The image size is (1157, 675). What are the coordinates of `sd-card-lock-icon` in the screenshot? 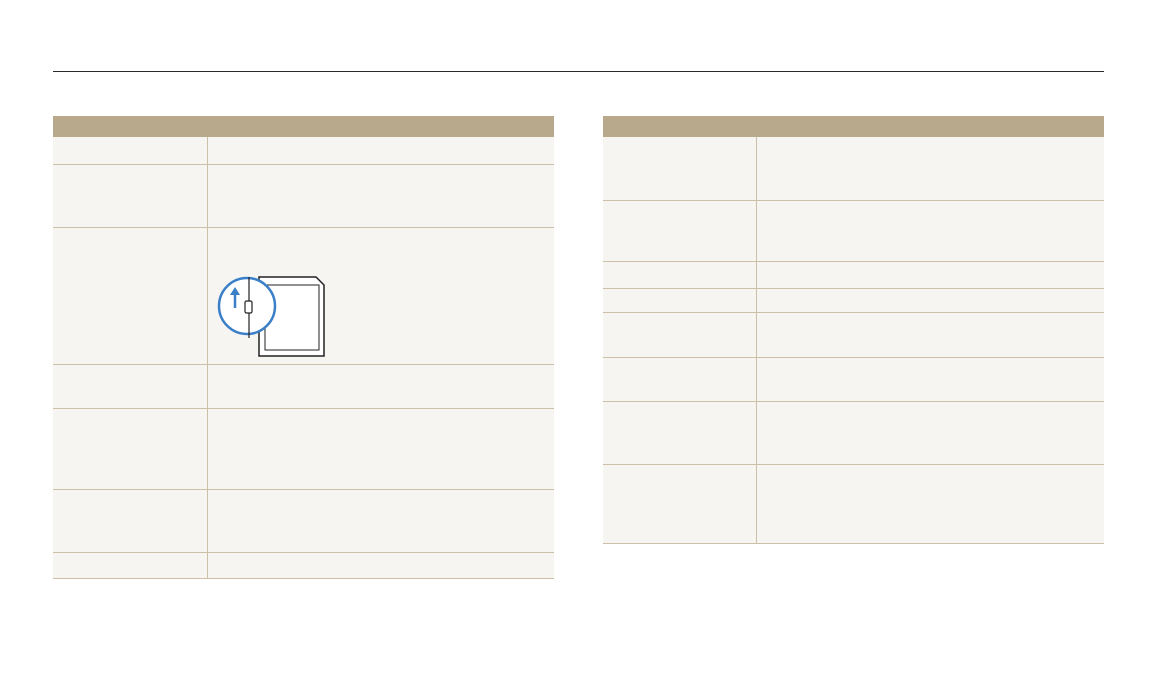 It's located at (271, 316).